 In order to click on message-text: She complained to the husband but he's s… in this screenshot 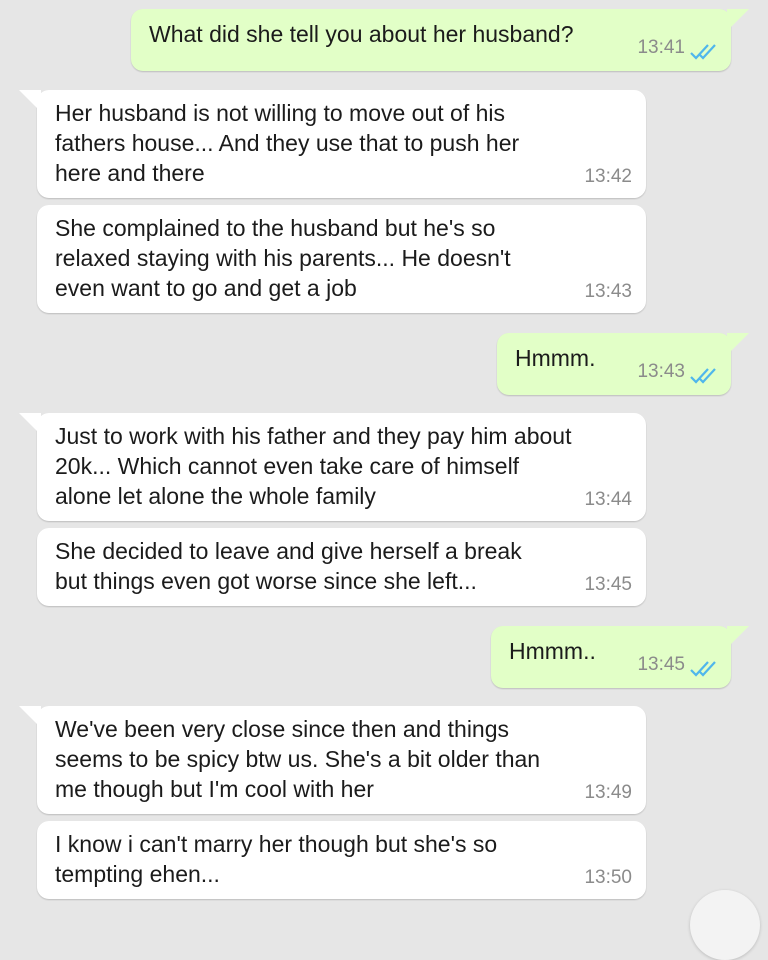, I will do `click(283, 258)`.